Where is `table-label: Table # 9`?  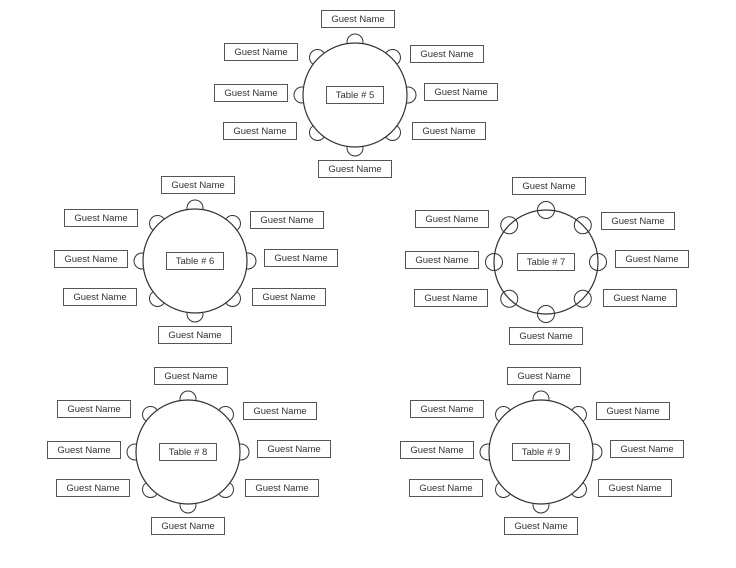 table-label: Table # 9 is located at coordinates (541, 452).